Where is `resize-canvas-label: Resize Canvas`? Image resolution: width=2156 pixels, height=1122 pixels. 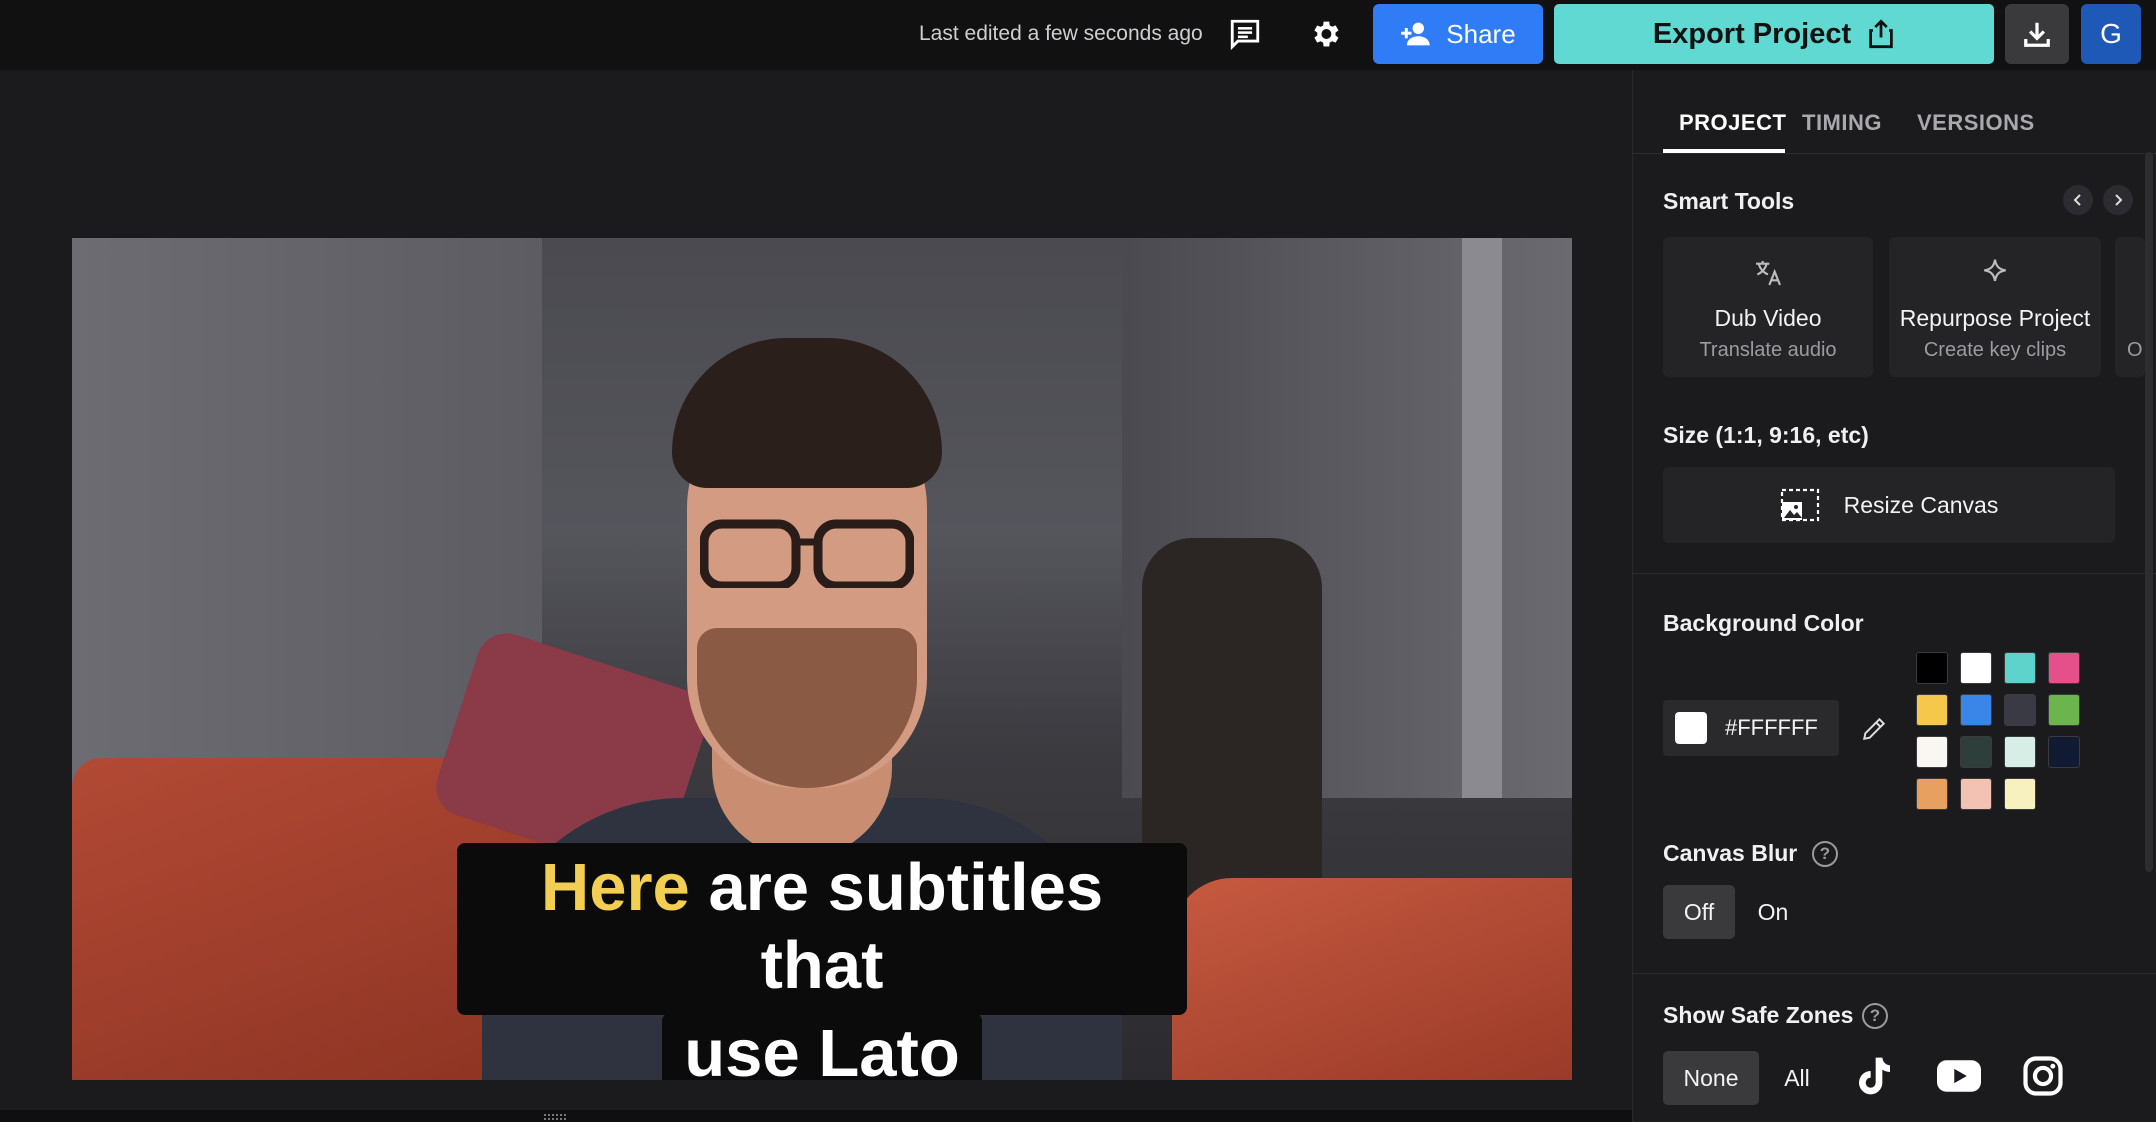 resize-canvas-label: Resize Canvas is located at coordinates (1921, 504).